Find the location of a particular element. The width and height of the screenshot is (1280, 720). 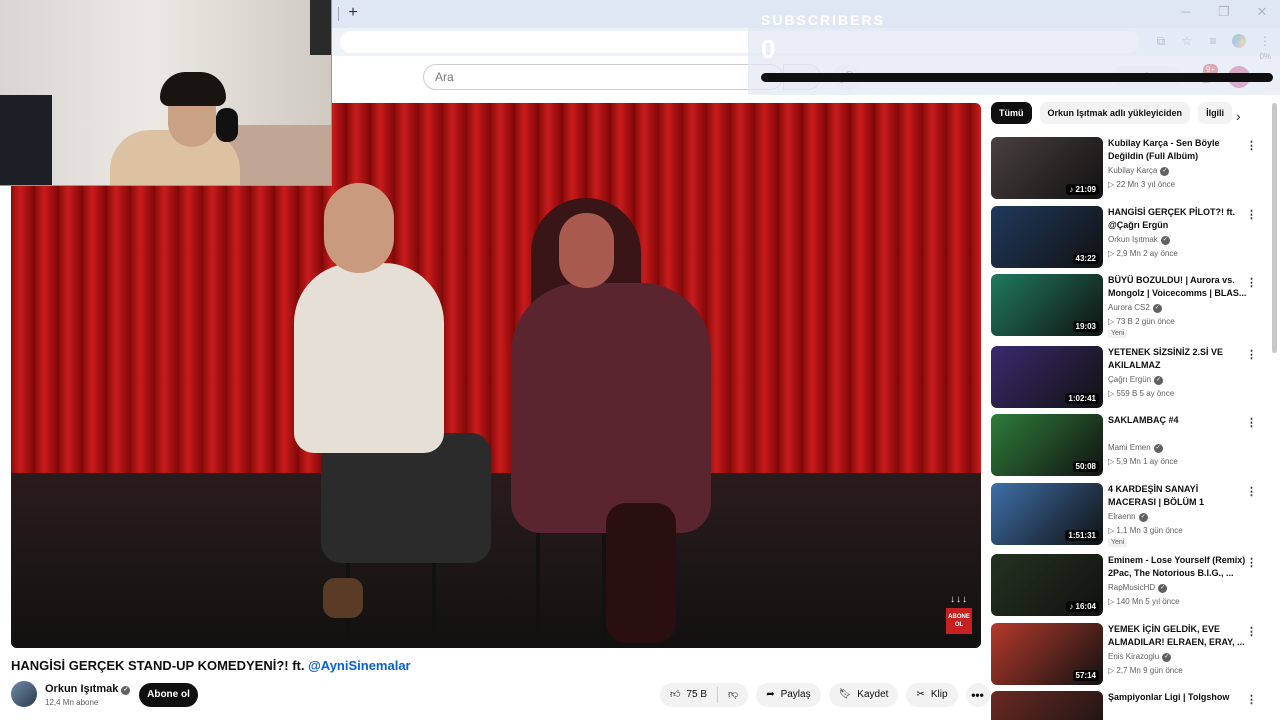

streamer-hair is located at coordinates (193, 89).